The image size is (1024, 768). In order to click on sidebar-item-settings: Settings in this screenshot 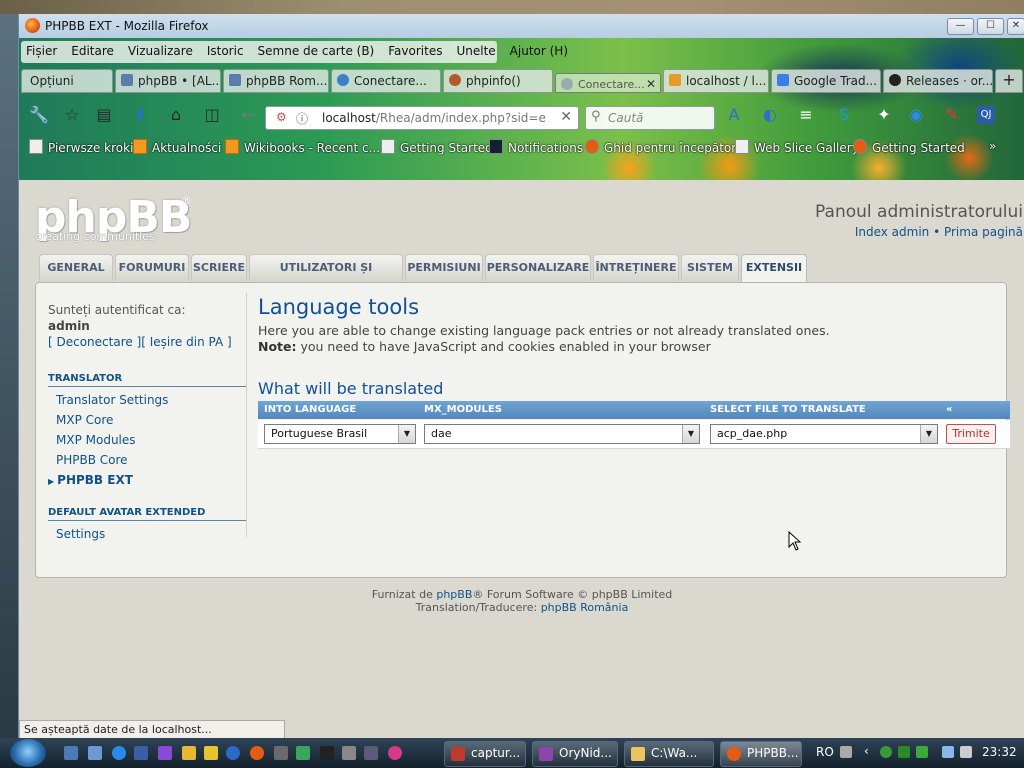, I will do `click(80, 534)`.